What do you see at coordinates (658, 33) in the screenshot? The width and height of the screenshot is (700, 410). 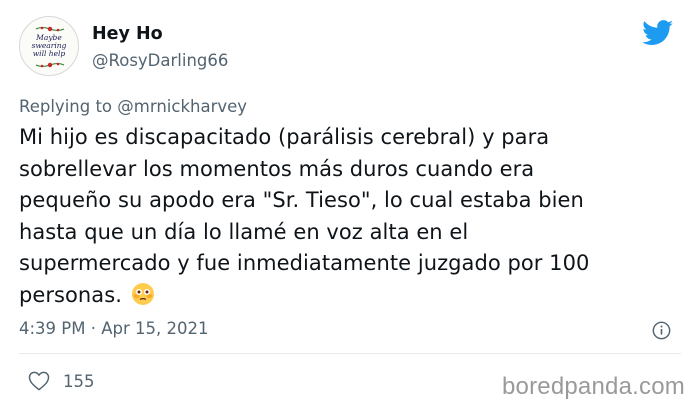 I see `twitter-bird-icon` at bounding box center [658, 33].